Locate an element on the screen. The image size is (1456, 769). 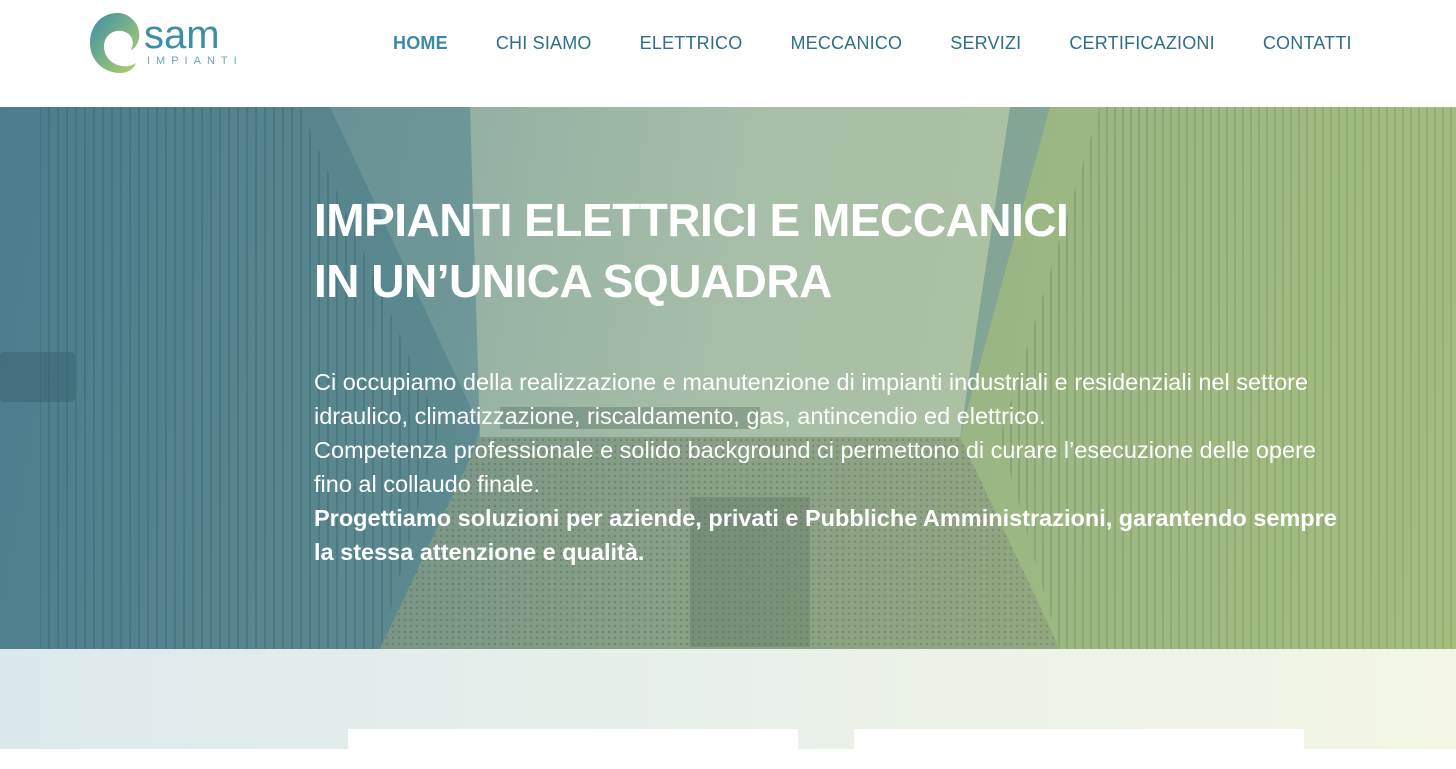
hero-title-line2: IN UN’UNICA SQUADRA is located at coordinates (573, 281).